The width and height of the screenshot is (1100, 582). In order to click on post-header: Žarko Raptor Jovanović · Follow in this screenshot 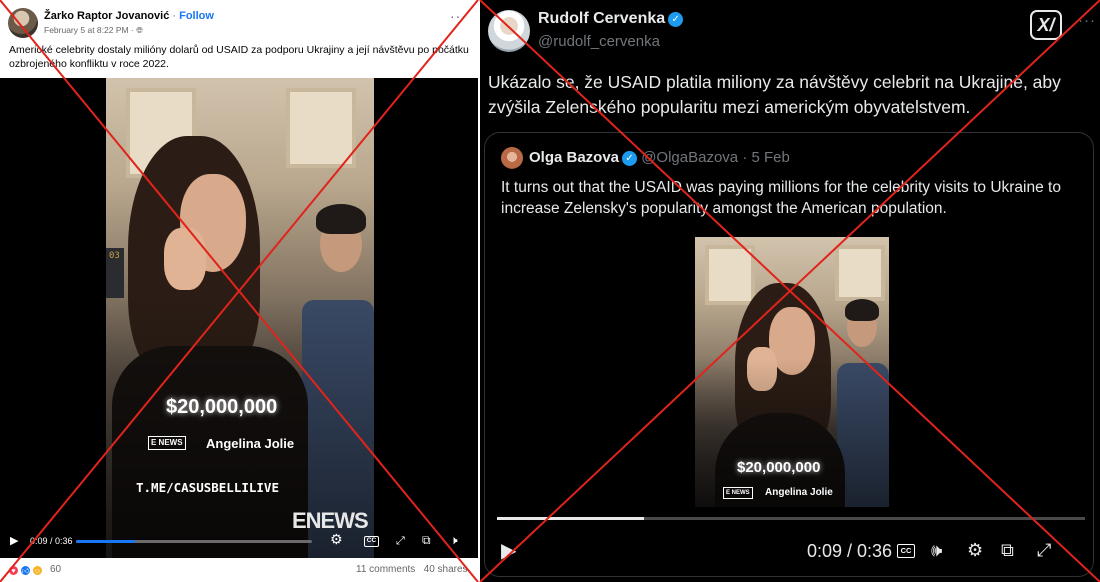, I will do `click(129, 16)`.